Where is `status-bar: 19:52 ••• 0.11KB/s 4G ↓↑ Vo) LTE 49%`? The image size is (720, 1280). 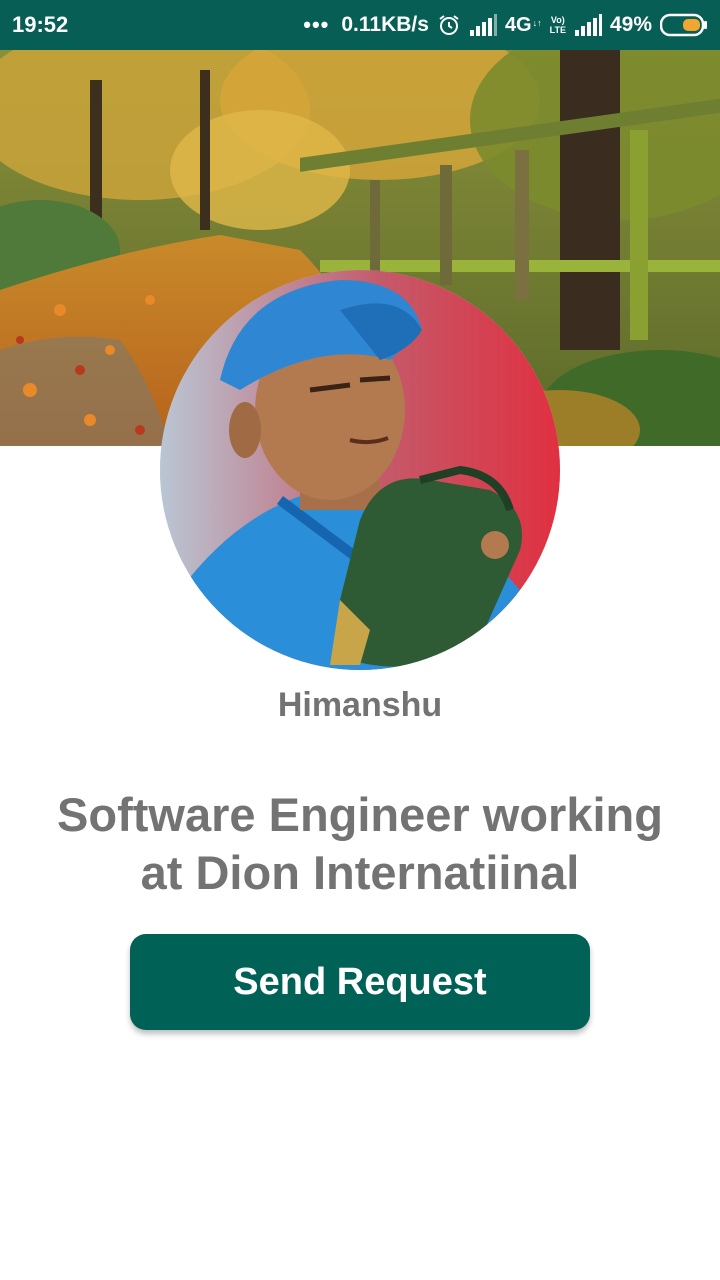
status-bar: 19:52 ••• 0.11KB/s 4G ↓↑ Vo) LTE 49% is located at coordinates (360, 25).